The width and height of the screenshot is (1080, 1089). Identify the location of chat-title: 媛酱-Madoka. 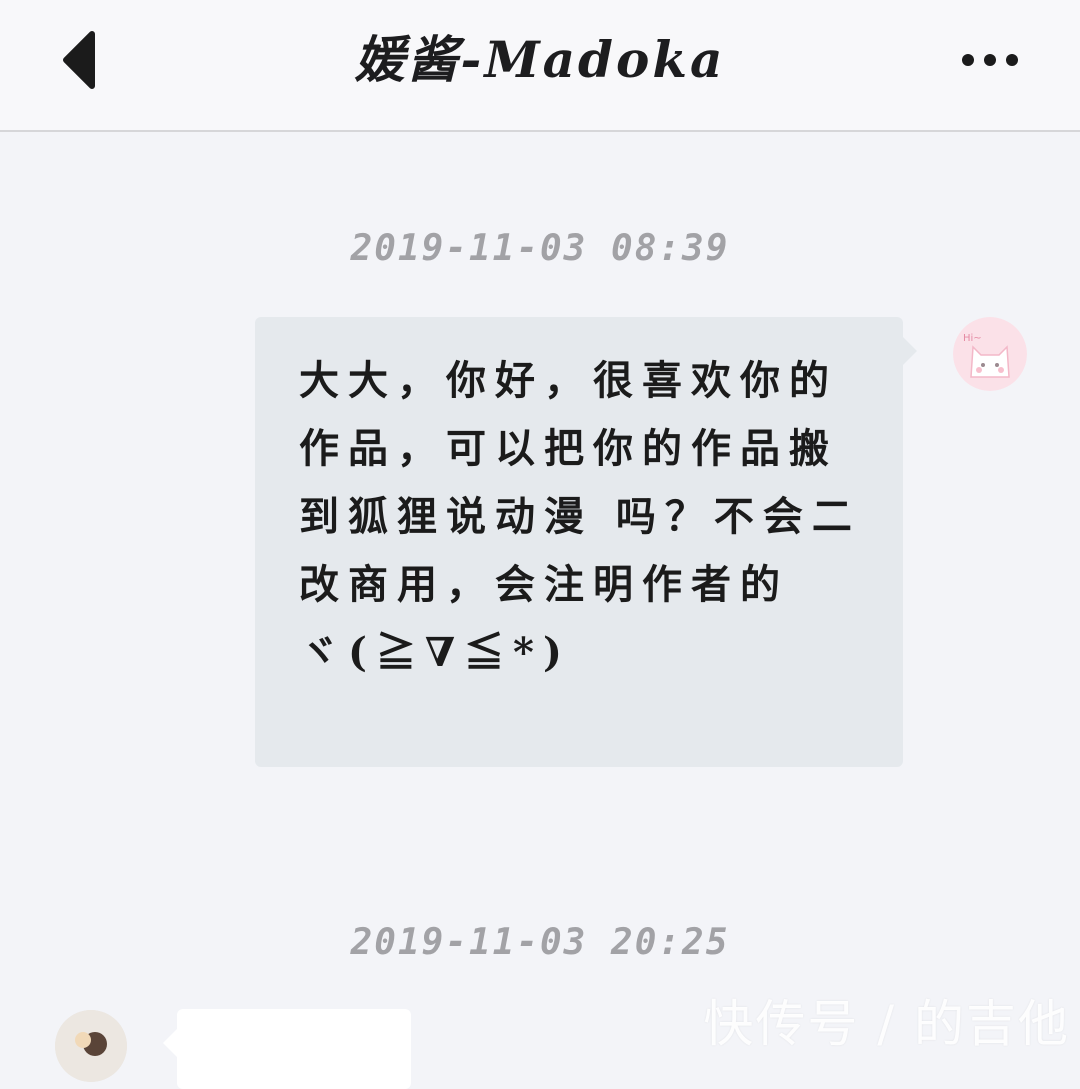
(540, 59).